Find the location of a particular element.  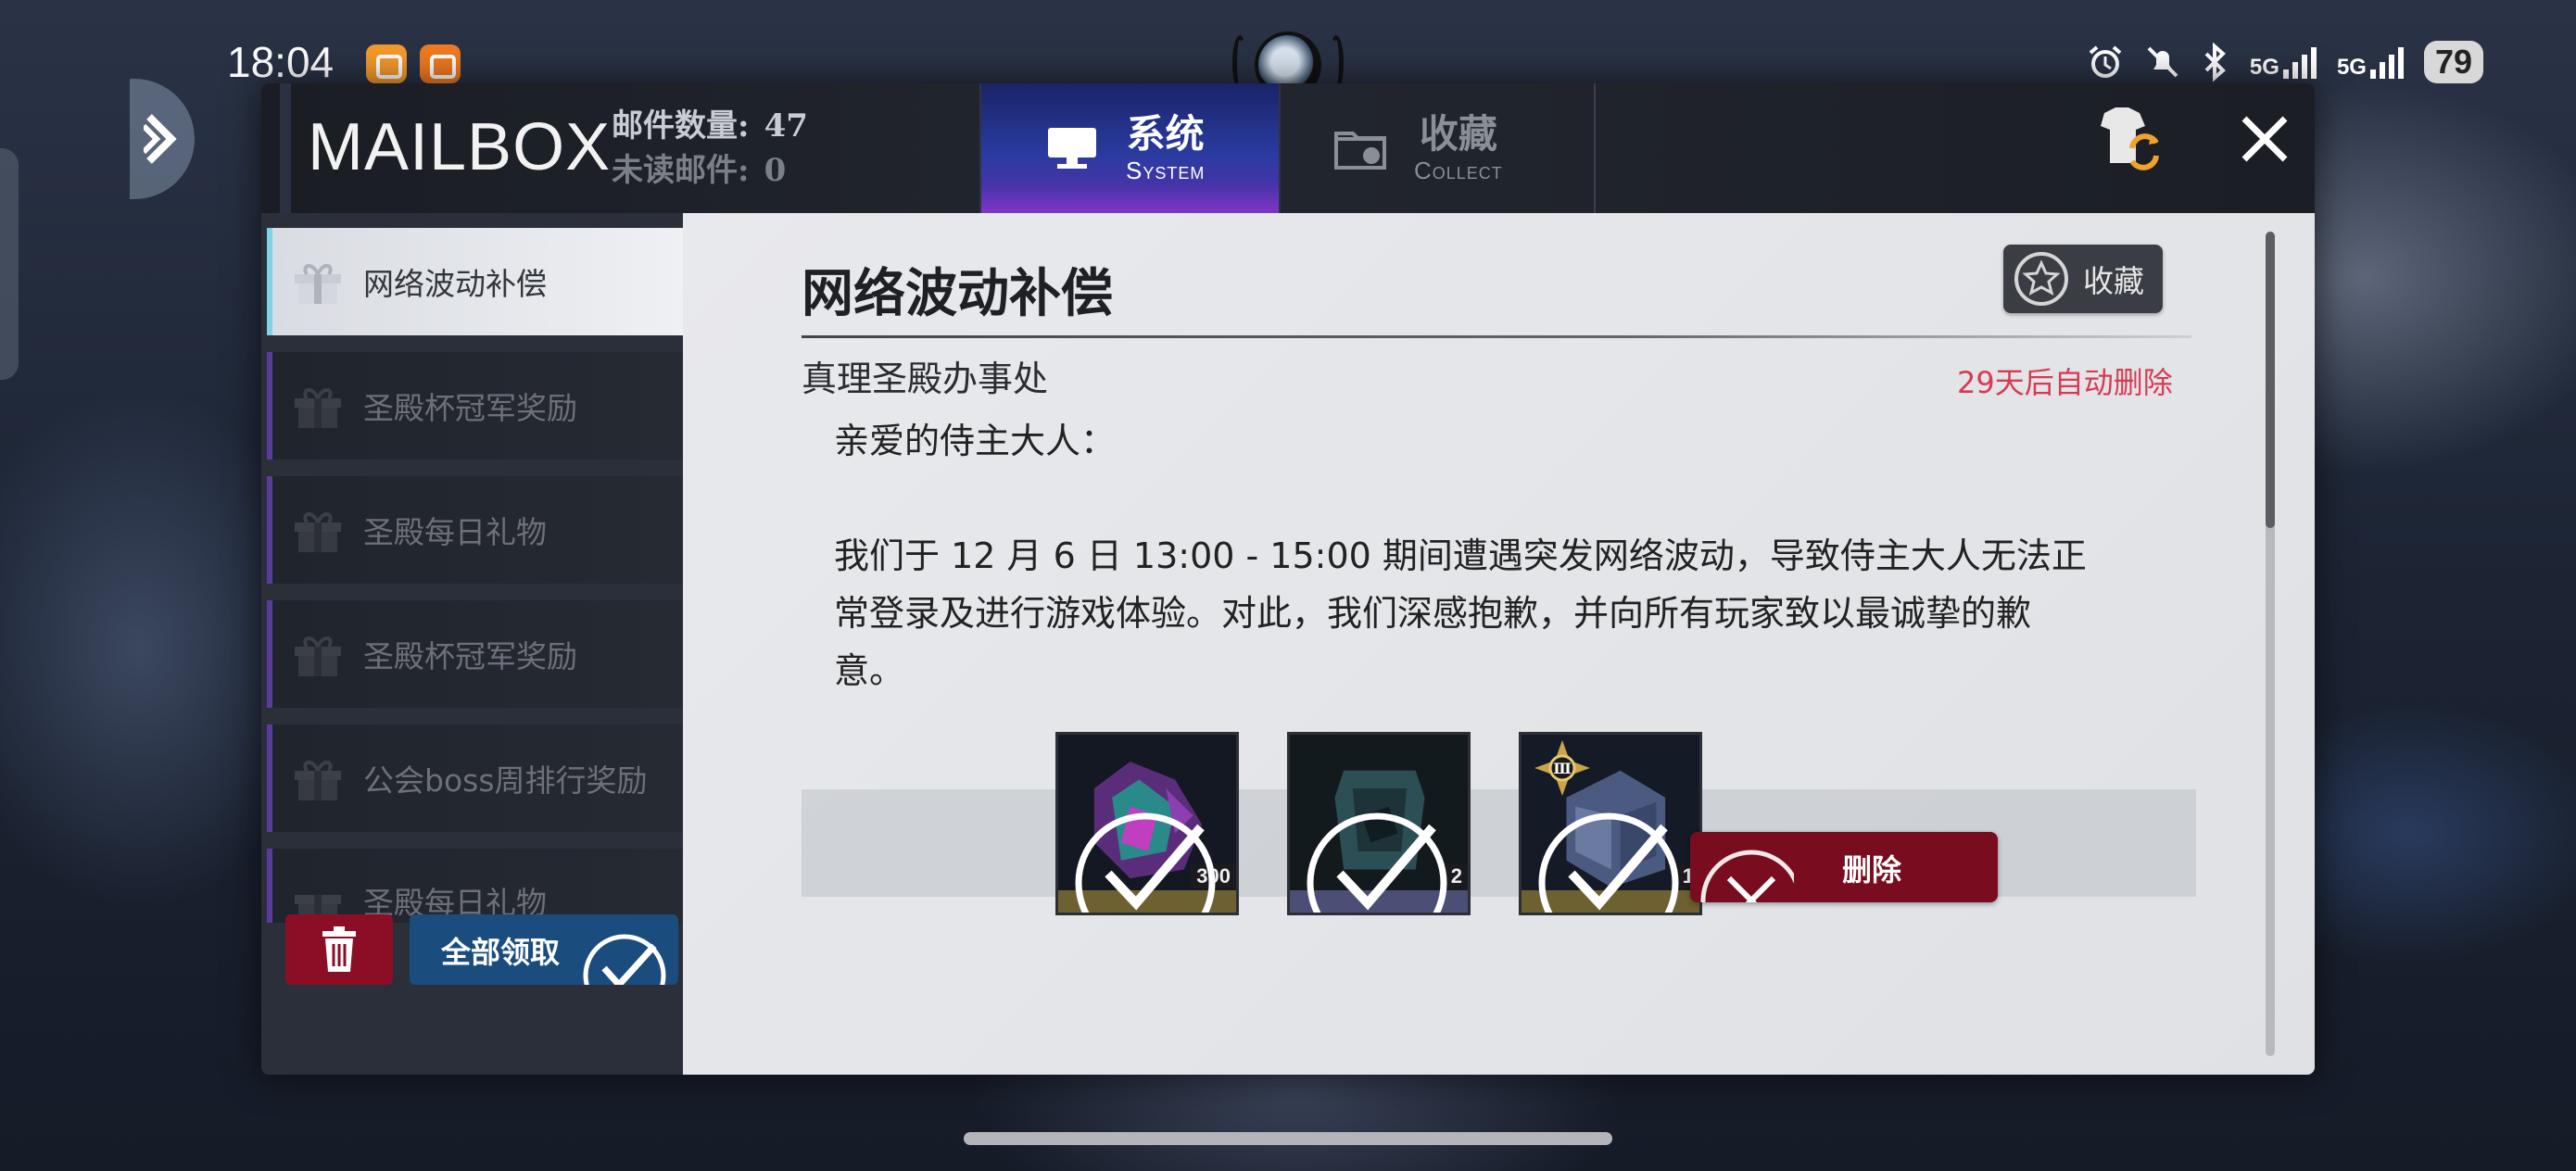

trash-icon is located at coordinates (339, 949).